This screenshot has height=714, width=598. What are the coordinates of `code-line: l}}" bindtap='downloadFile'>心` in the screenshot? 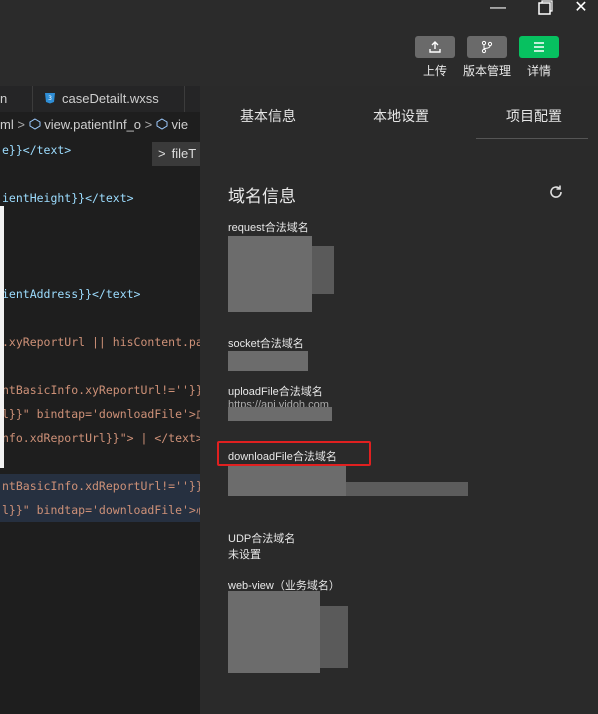 It's located at (101, 510).